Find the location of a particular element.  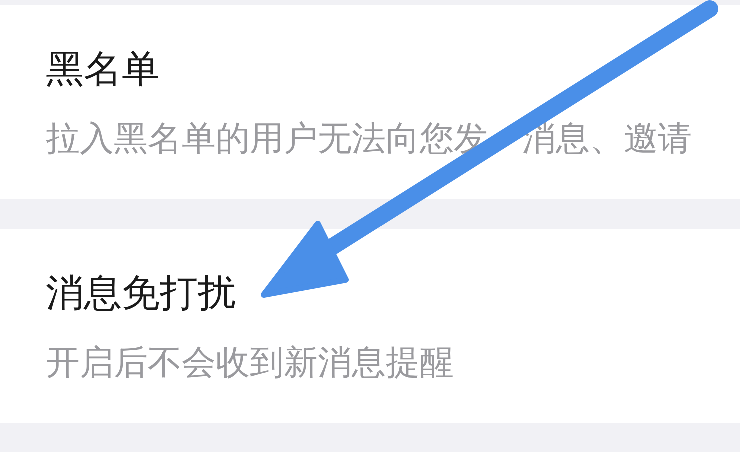

setting-title: 消息免打扰 is located at coordinates (141, 293).